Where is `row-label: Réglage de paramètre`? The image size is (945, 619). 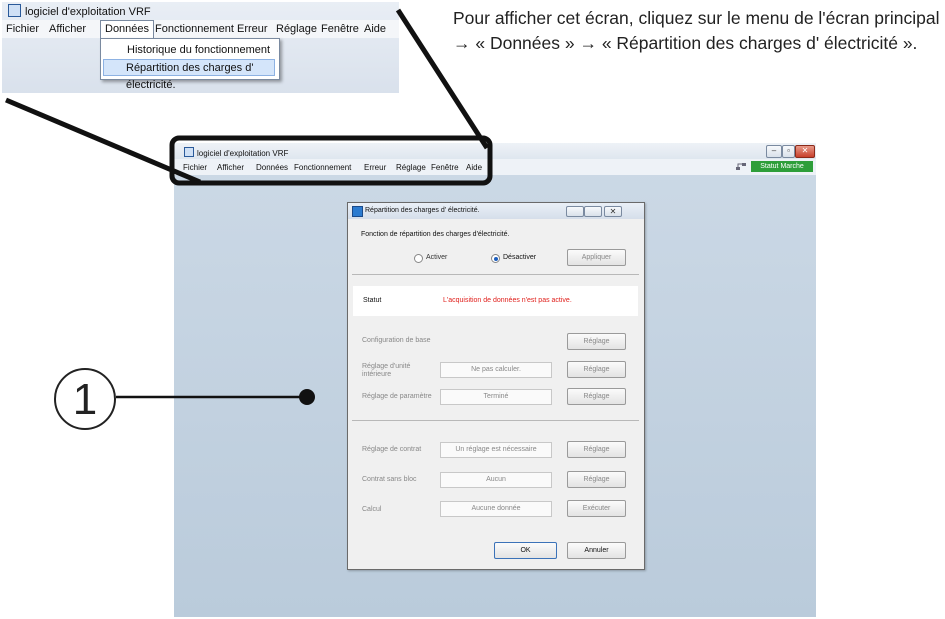 row-label: Réglage de paramètre is located at coordinates (397, 396).